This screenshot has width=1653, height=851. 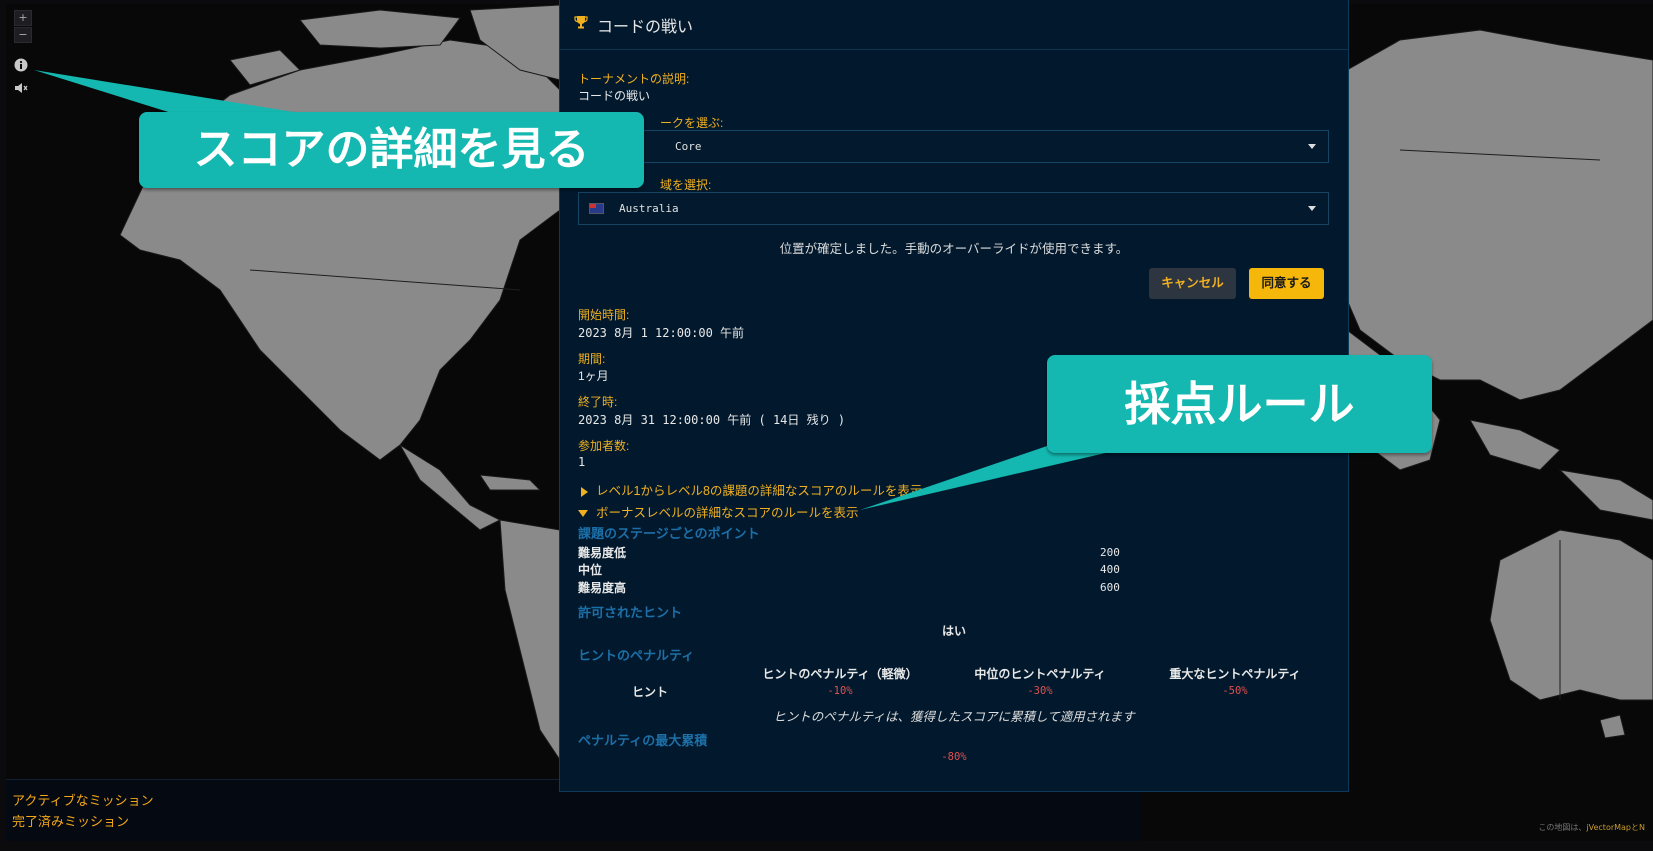 What do you see at coordinates (1239, 404) in the screenshot?
I see `scoring-rules-callout: 採点ルール` at bounding box center [1239, 404].